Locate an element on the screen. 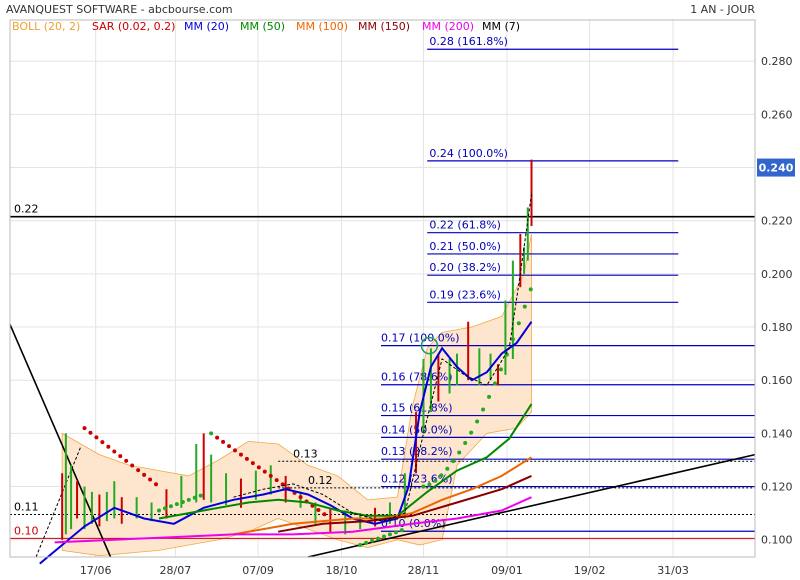 The width and height of the screenshot is (800, 580). chart-title: AVANQUEST SOFTWARE - abcbourse.com is located at coordinates (119, 9).